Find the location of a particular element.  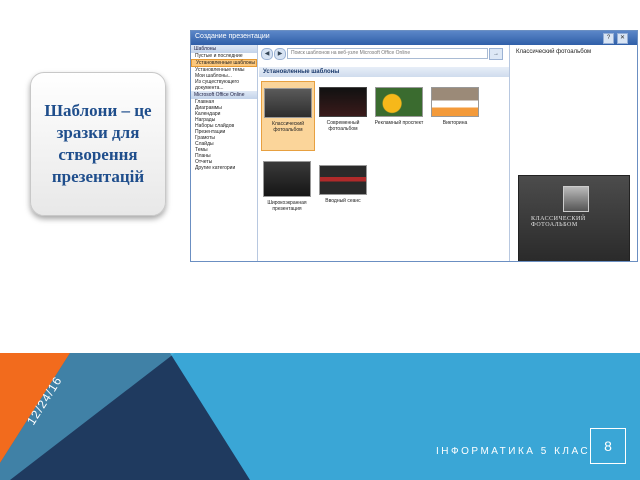

template-label: Рекламный проспект is located at coordinates (399, 123).